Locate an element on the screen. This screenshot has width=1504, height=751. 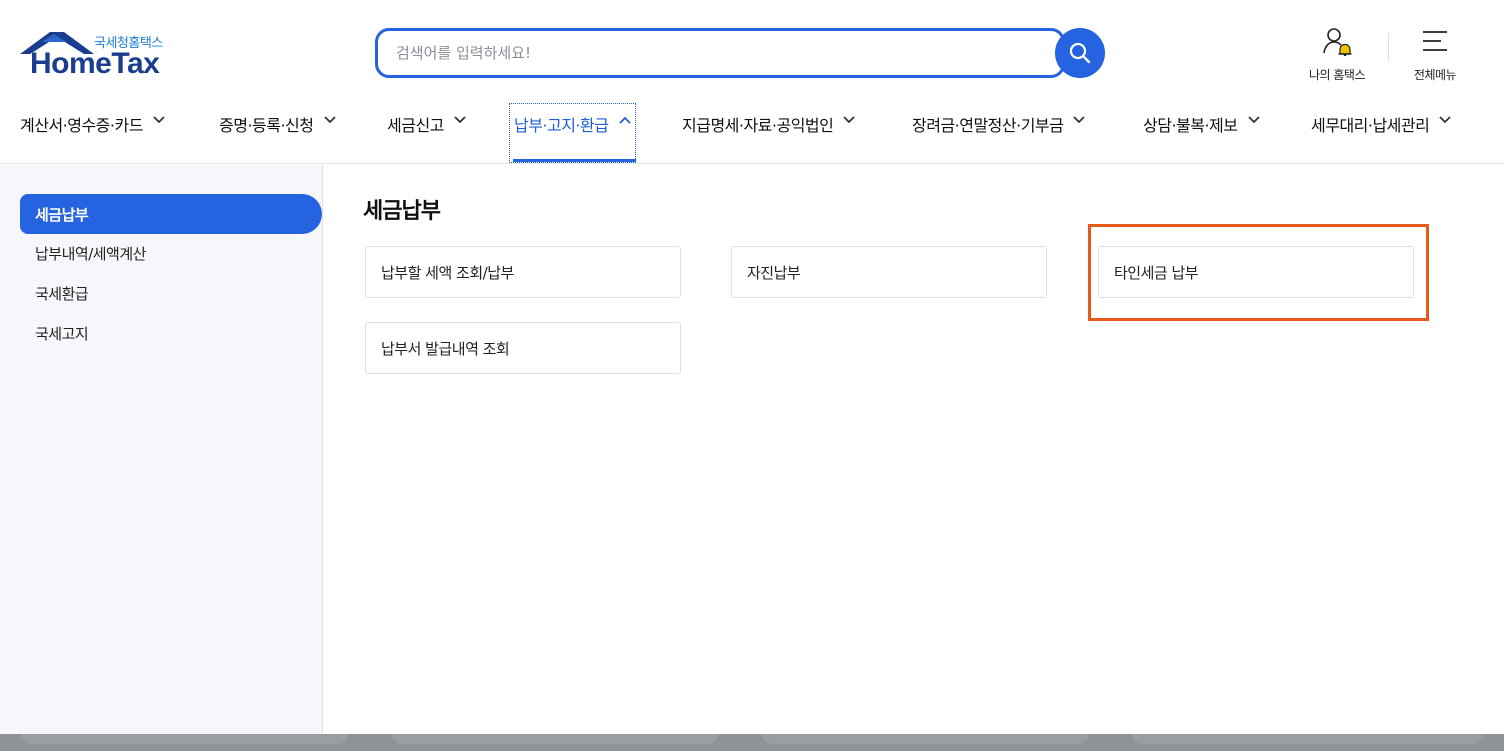
search-icon is located at coordinates (1080, 53).